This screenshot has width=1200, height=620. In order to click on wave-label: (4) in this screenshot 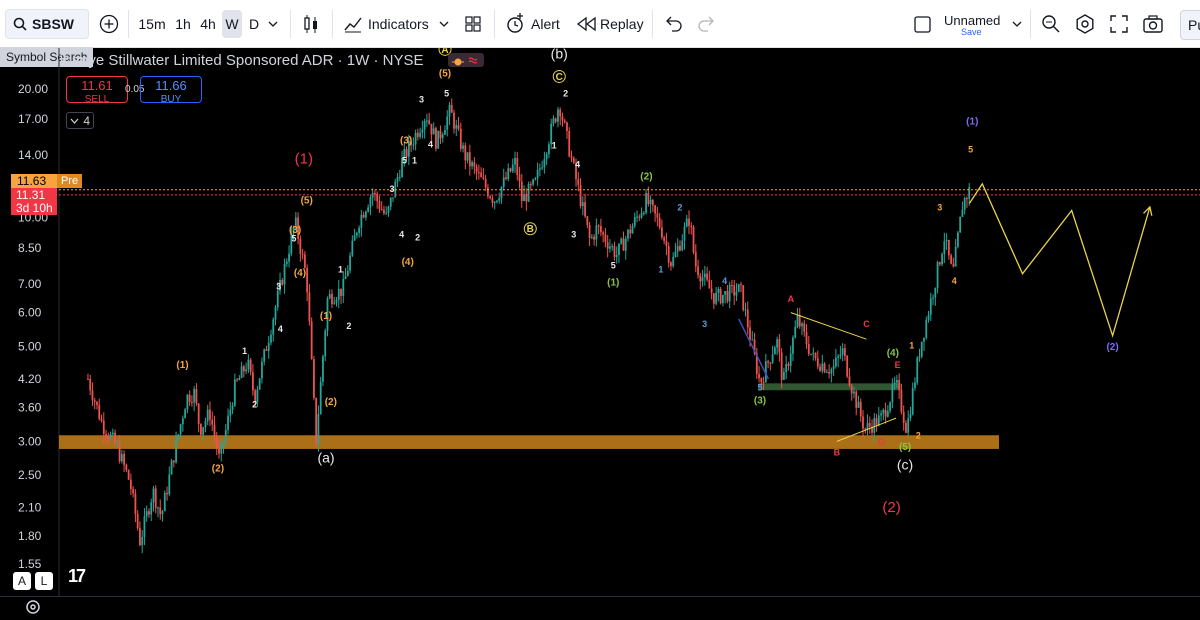, I will do `click(893, 353)`.